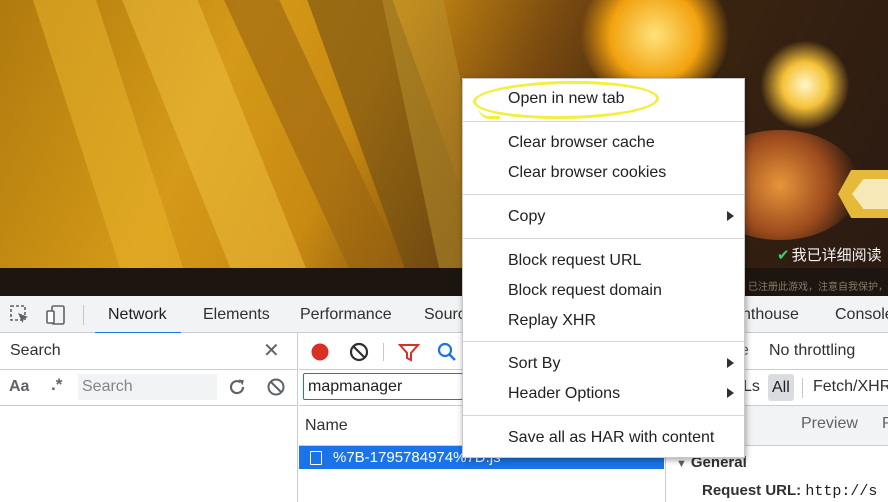 This screenshot has height=502, width=888. Describe the element at coordinates (527, 216) in the screenshot. I see `menu-item-label: Copy` at that location.